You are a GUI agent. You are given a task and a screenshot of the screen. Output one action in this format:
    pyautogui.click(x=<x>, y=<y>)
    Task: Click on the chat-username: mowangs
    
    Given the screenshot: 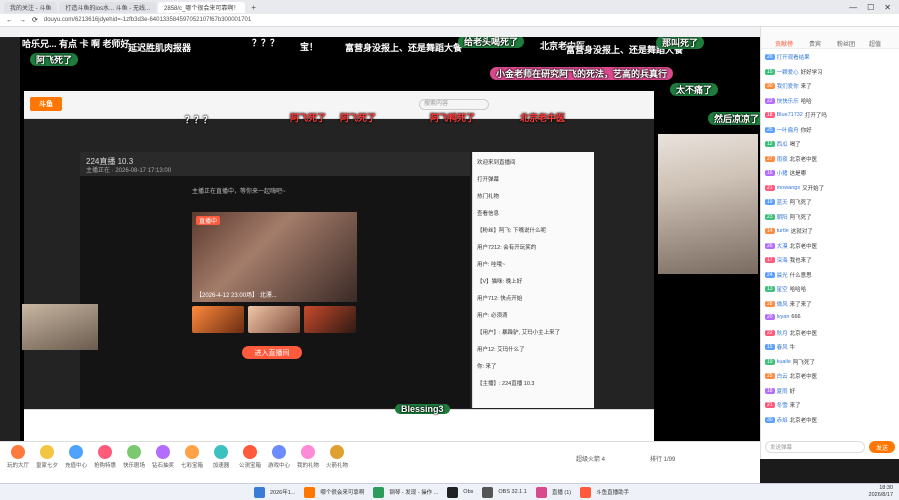 What is the action you would take?
    pyautogui.click(x=789, y=188)
    